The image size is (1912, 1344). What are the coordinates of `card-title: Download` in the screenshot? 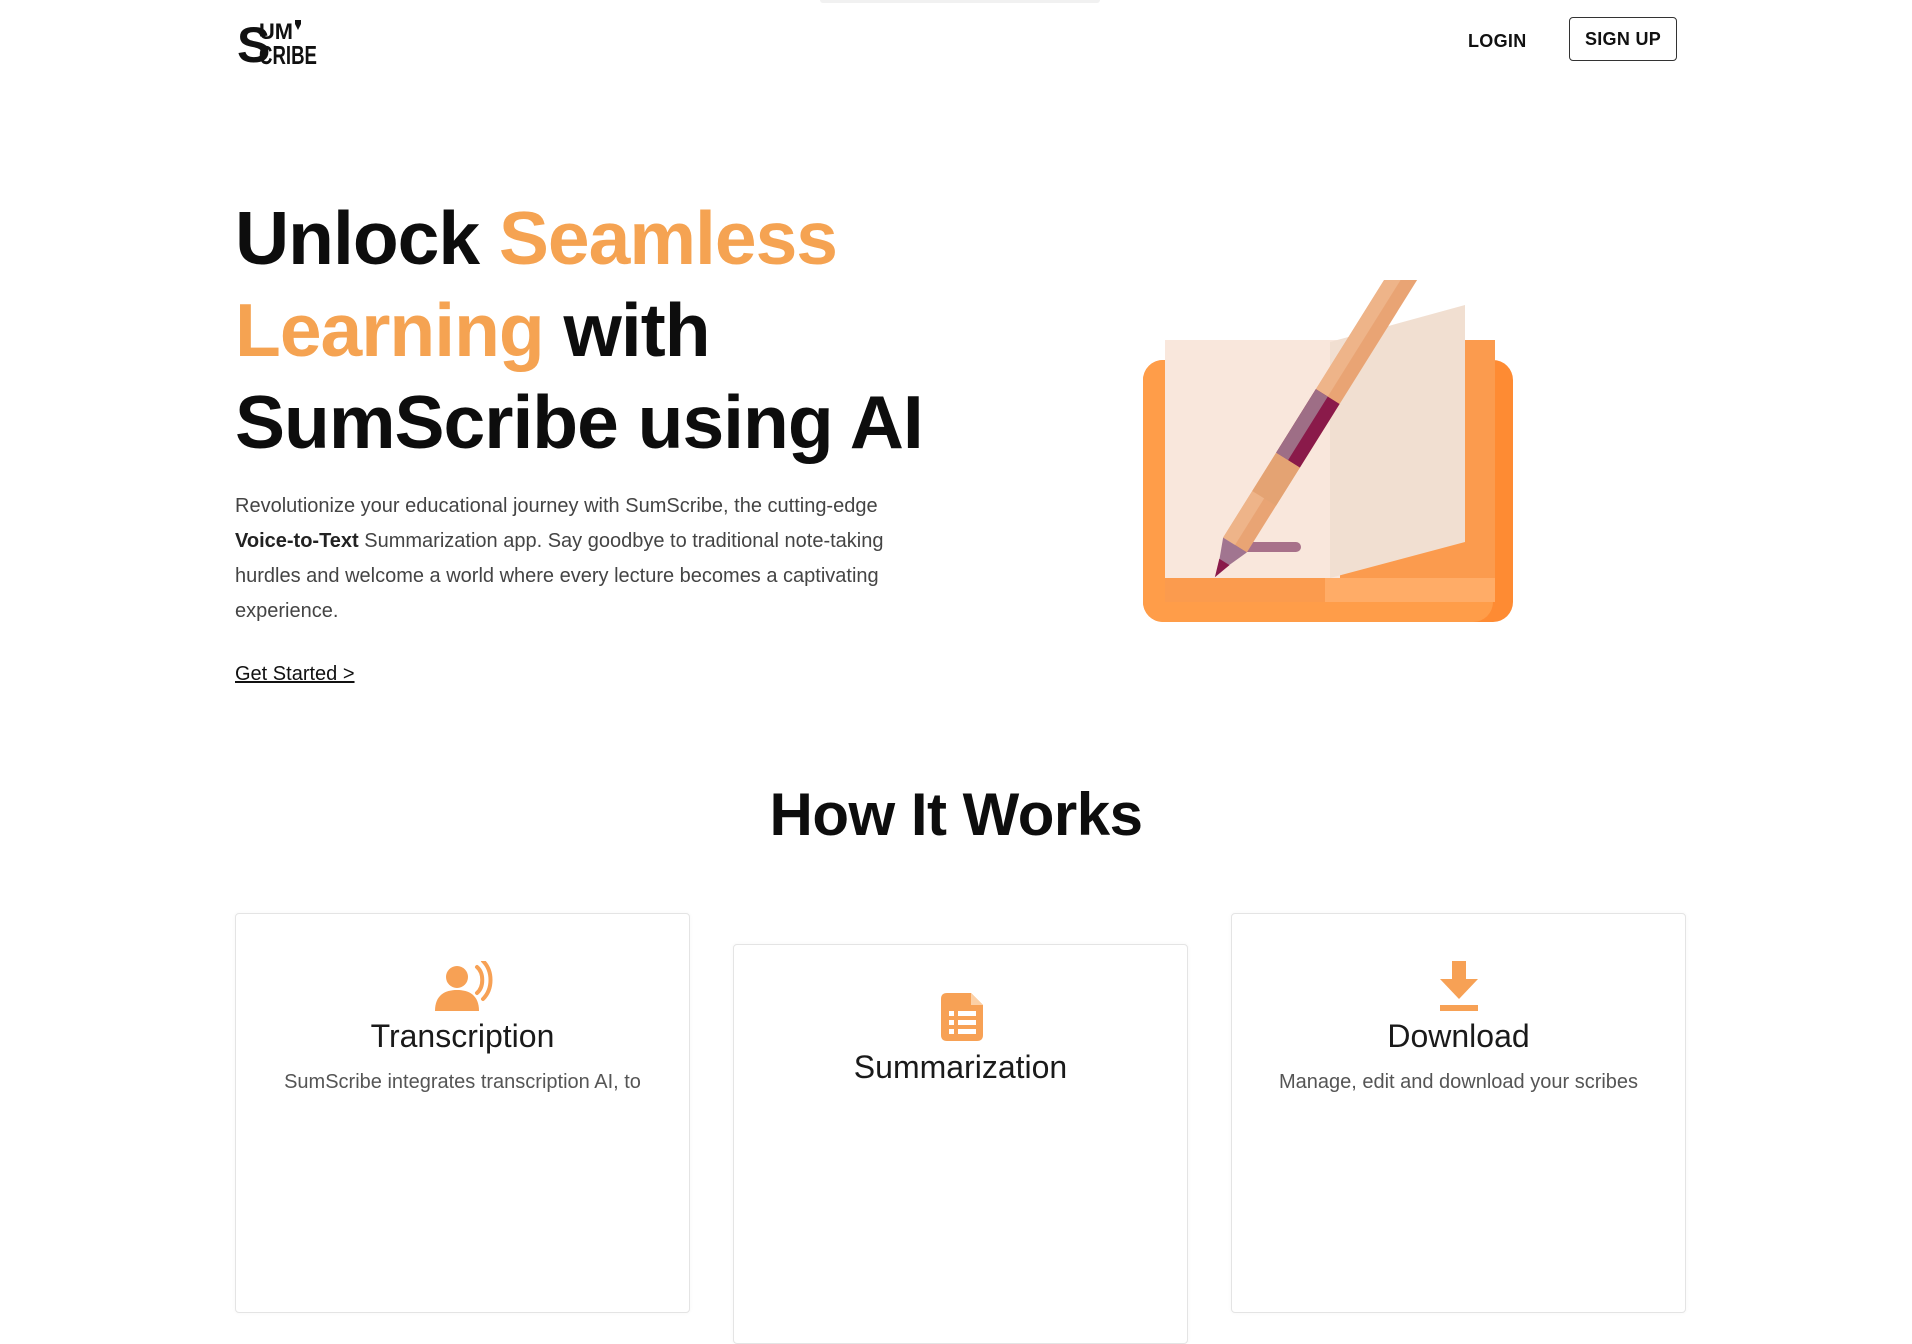 It's located at (1458, 1036).